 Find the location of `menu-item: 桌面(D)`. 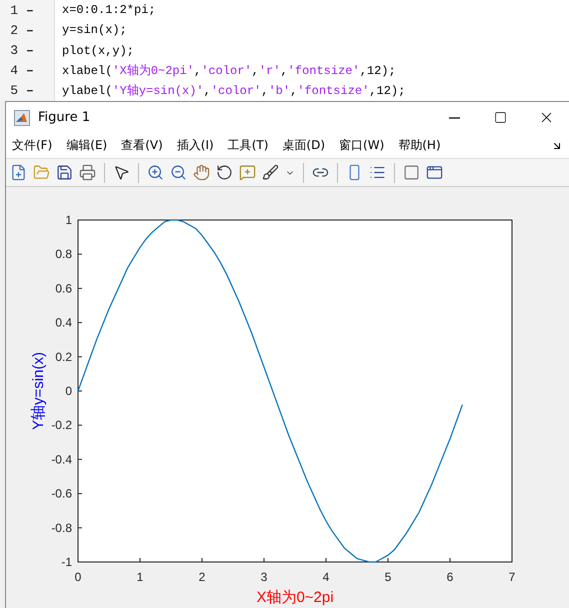

menu-item: 桌面(D) is located at coordinates (304, 145).